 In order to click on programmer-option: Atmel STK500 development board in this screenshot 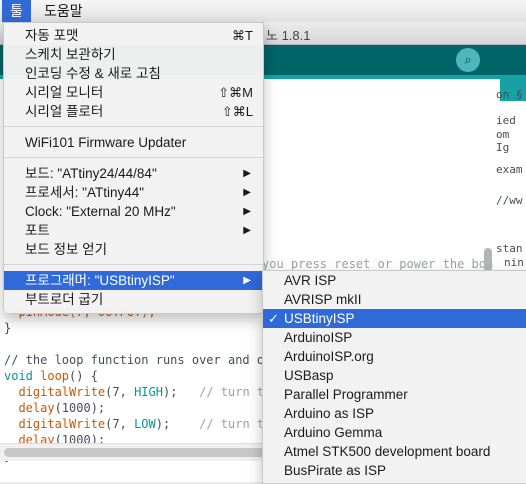, I will do `click(394, 451)`.